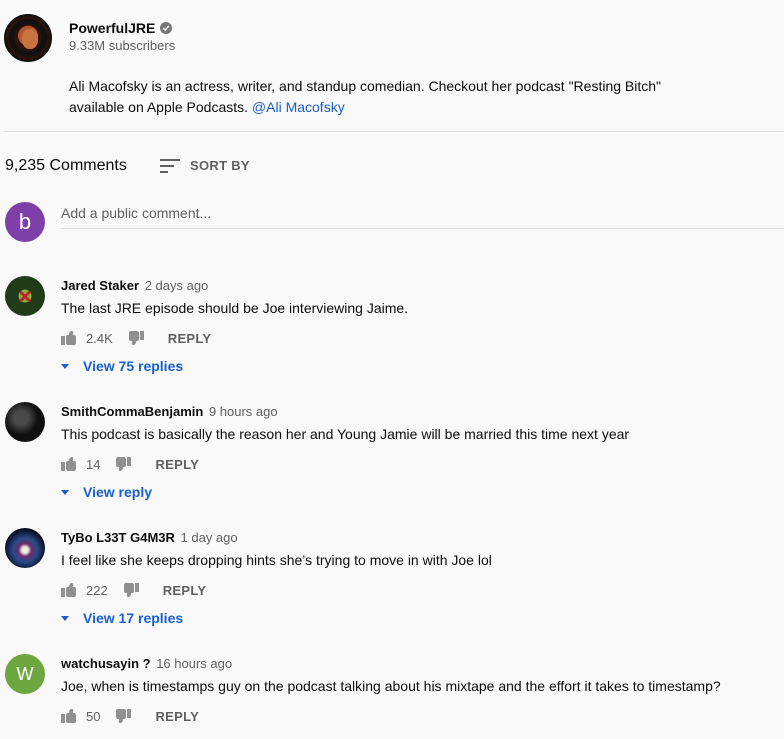  What do you see at coordinates (66, 165) in the screenshot?
I see `comments-count: 9,235 Comments` at bounding box center [66, 165].